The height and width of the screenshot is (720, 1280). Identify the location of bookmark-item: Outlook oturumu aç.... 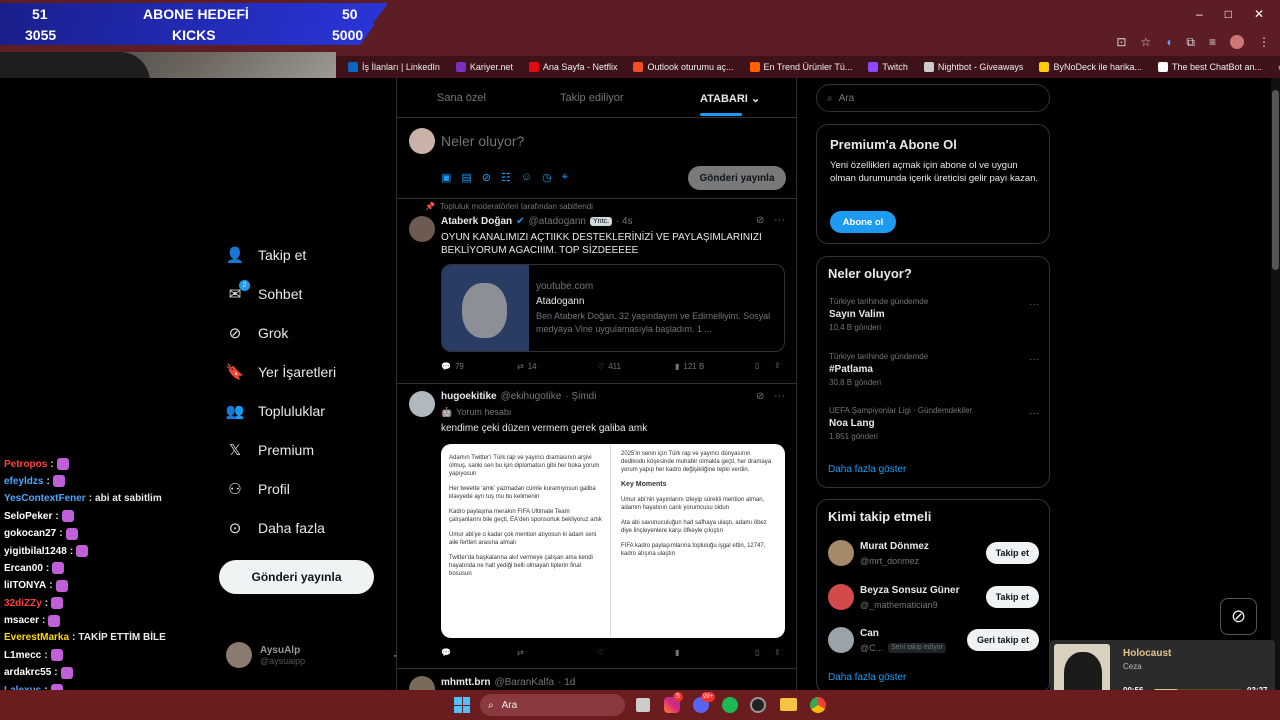
(683, 67).